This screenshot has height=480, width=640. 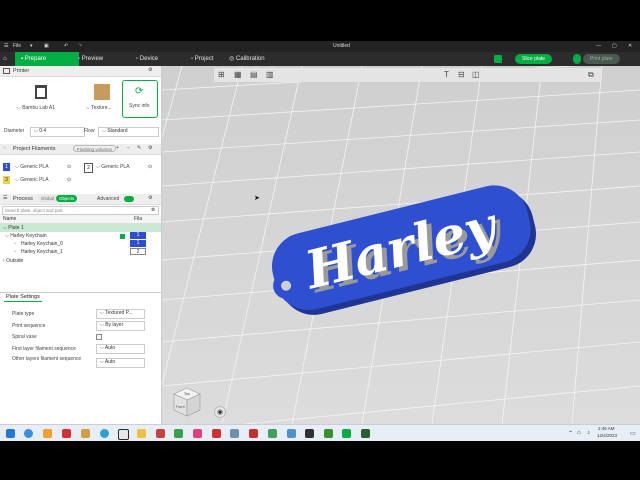 What do you see at coordinates (80, 244) in the screenshot?
I see `tree-part-row: ▫ Harley Keychain_0 1` at bounding box center [80, 244].